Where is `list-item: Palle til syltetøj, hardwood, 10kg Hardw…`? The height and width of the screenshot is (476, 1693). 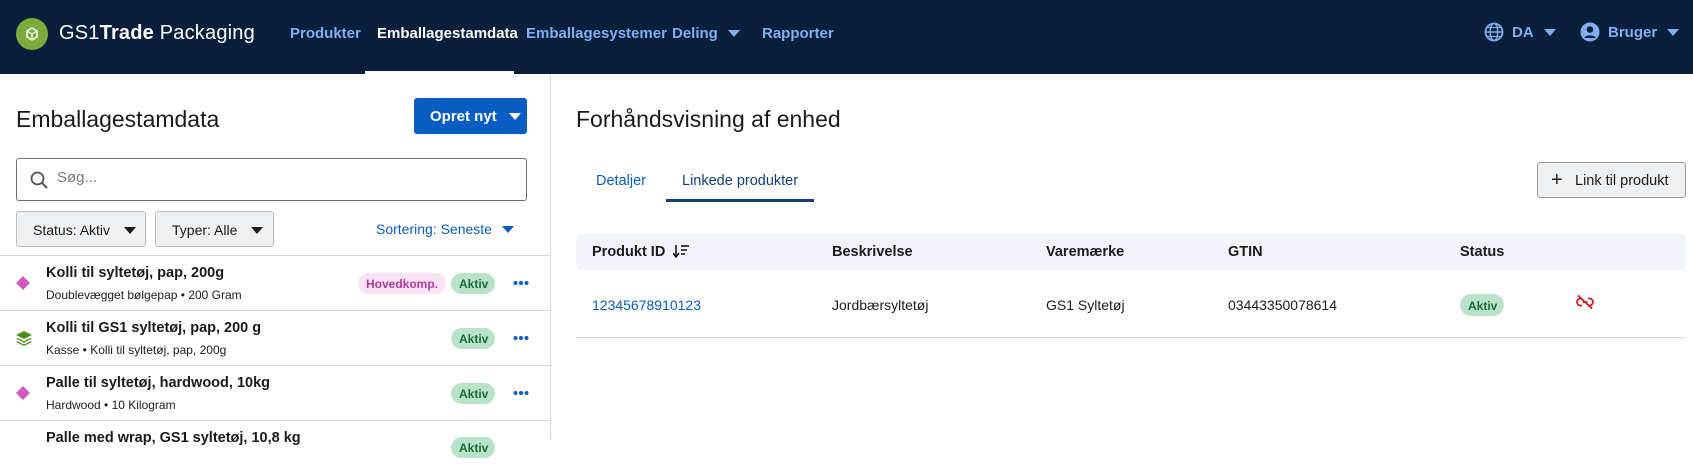 list-item: Palle til syltetøj, hardwood, 10kg Hardw… is located at coordinates (275, 393).